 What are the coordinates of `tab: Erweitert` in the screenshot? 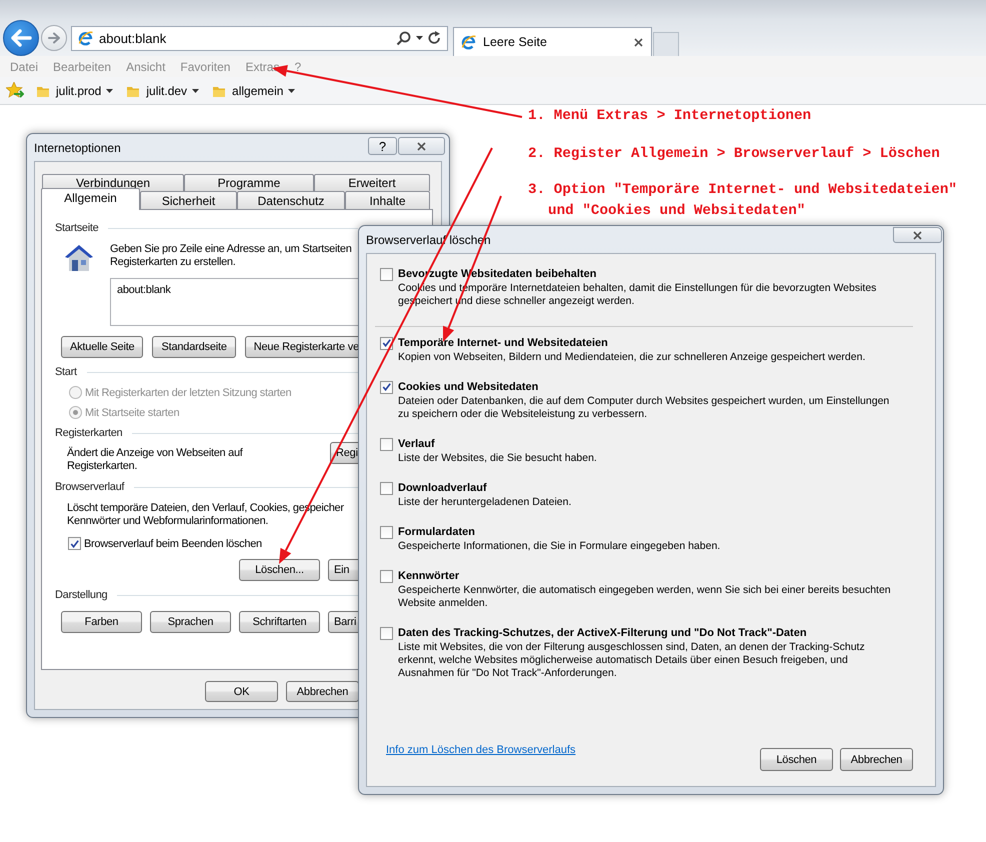 It's located at (372, 182).